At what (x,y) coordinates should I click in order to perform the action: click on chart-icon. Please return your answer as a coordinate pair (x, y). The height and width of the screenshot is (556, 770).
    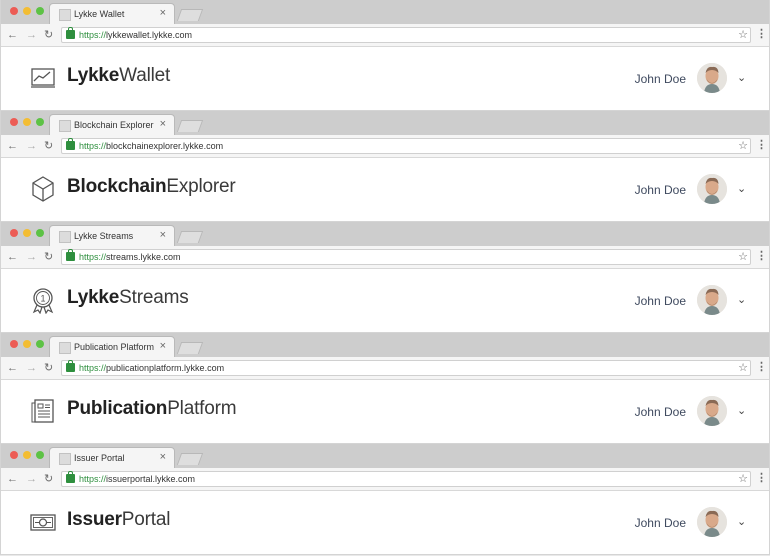
    Looking at the image, I should click on (43, 78).